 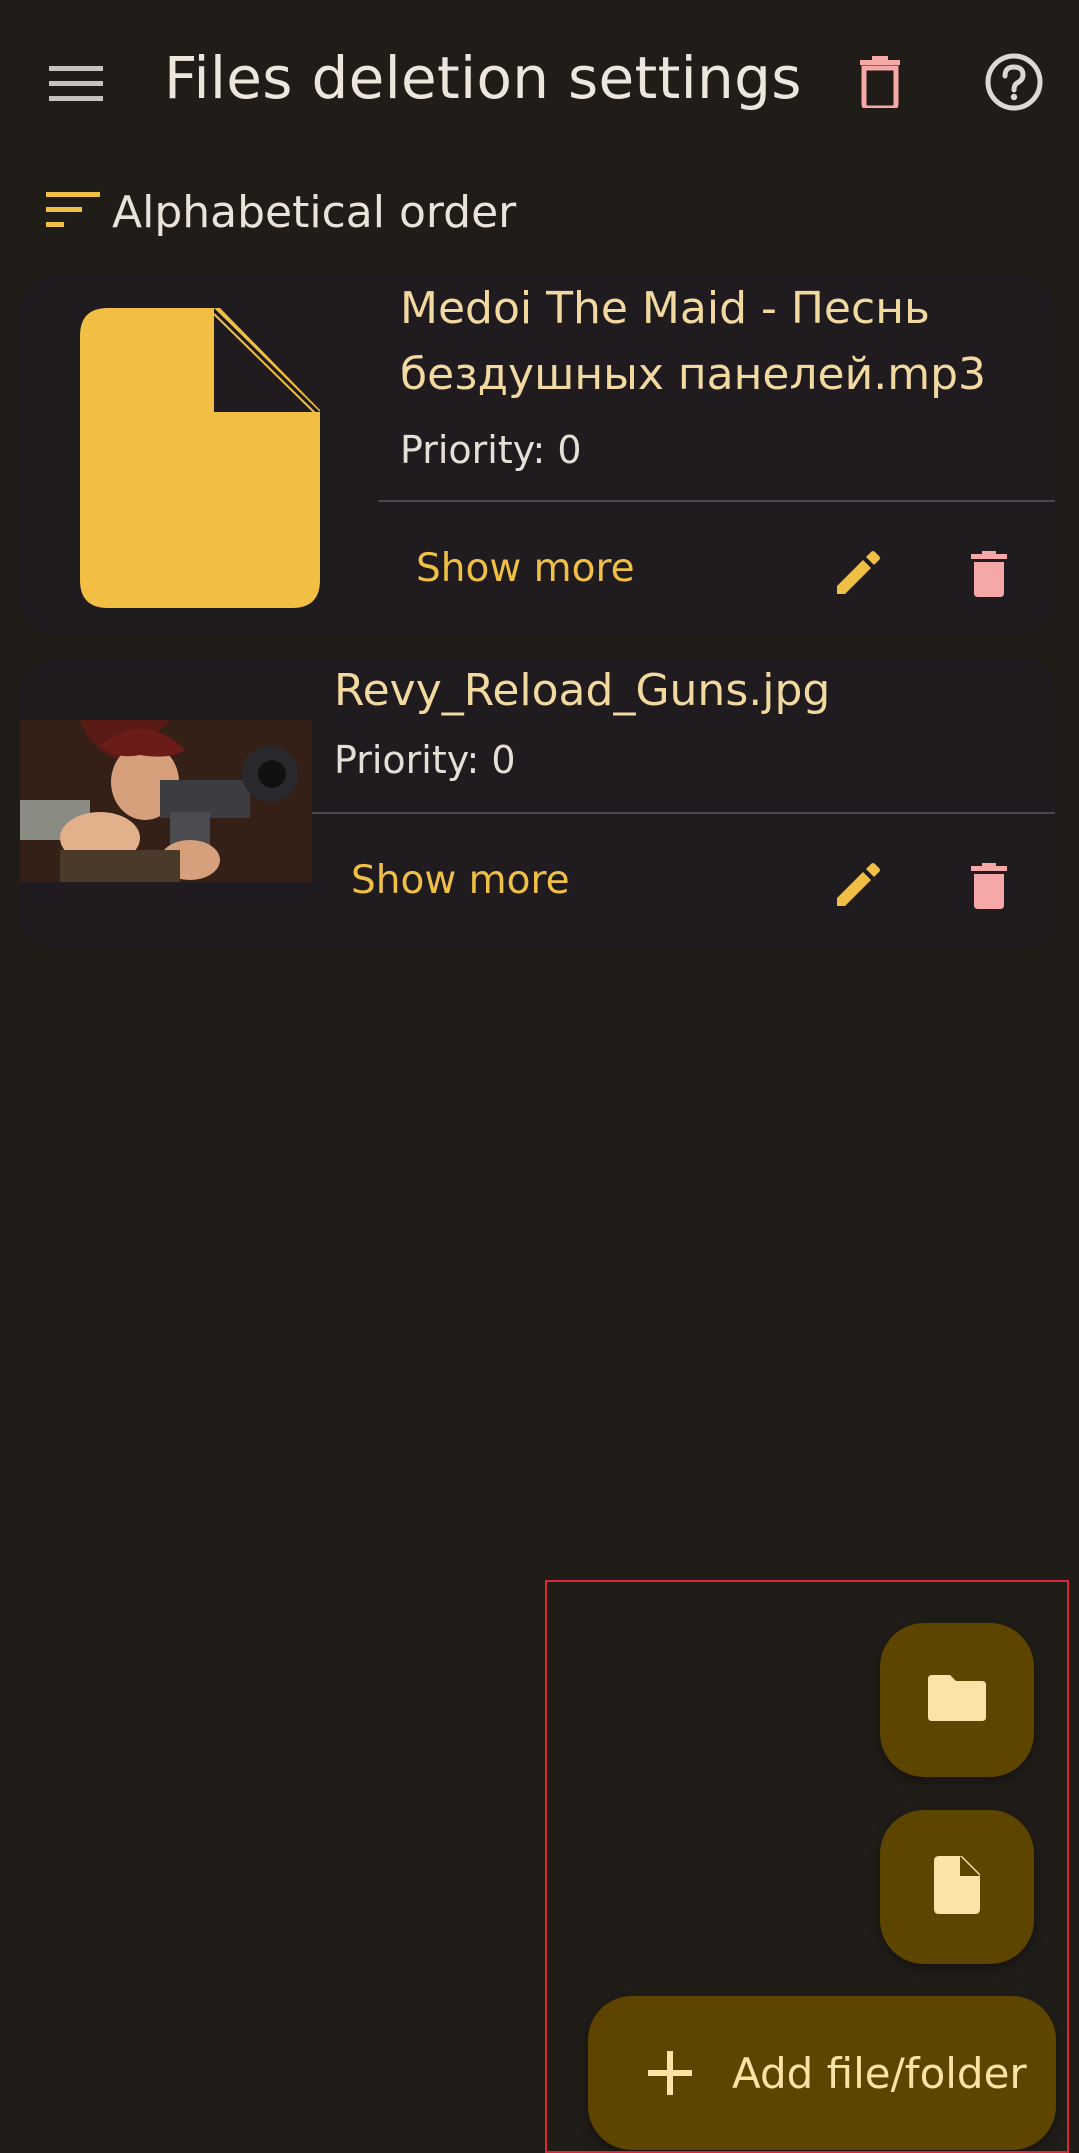 What do you see at coordinates (582, 690) in the screenshot?
I see `file-name: Revy_Reload_Guns.jpg` at bounding box center [582, 690].